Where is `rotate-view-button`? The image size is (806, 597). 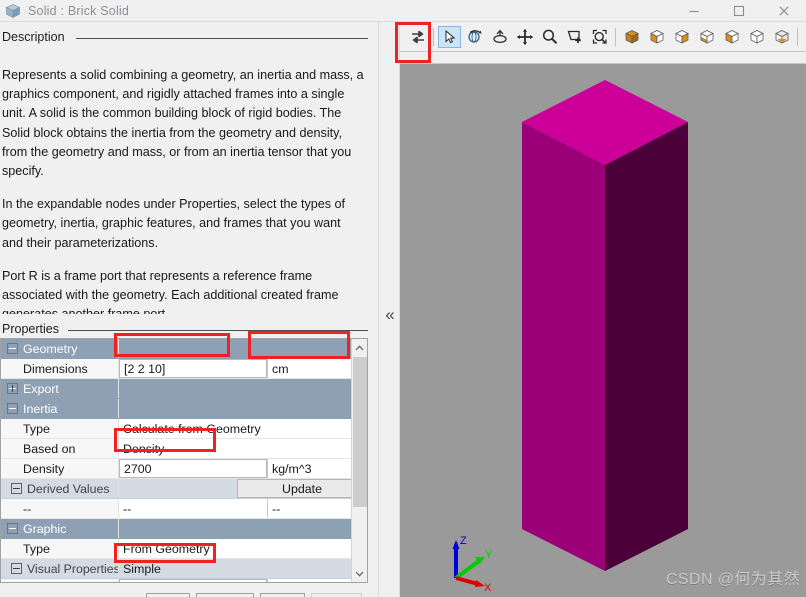
rotate-view-button is located at coordinates (474, 37).